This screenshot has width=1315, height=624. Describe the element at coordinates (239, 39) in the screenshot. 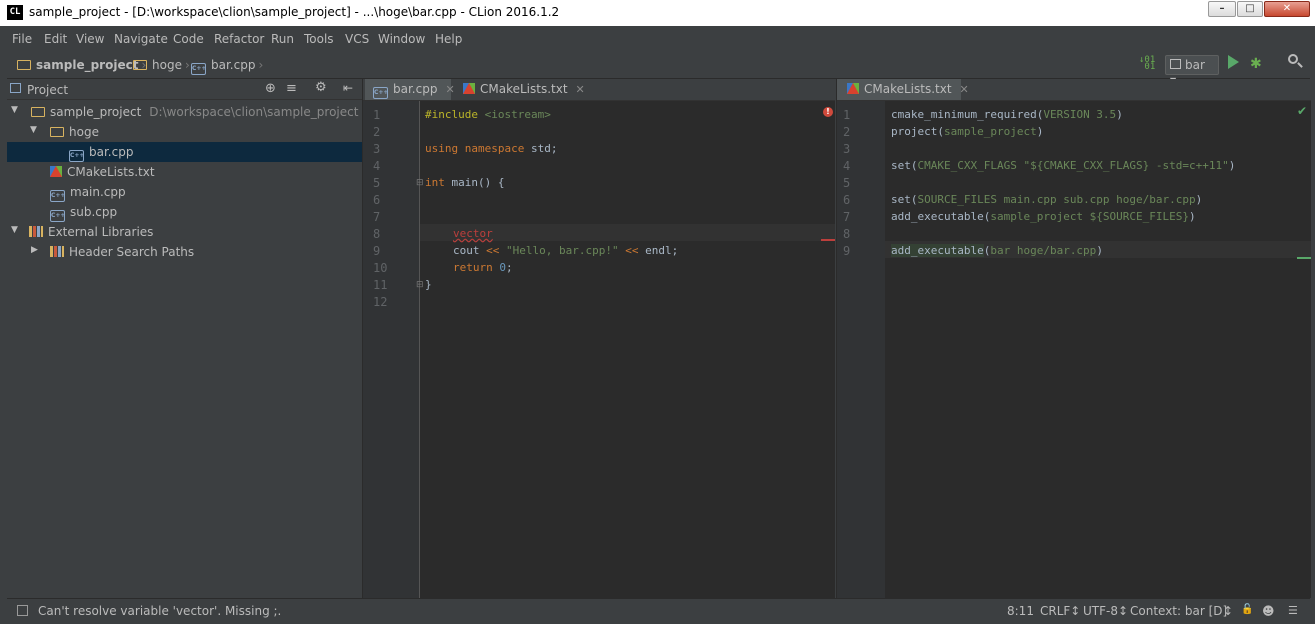

I see `menu-refactor: Refactor` at that location.